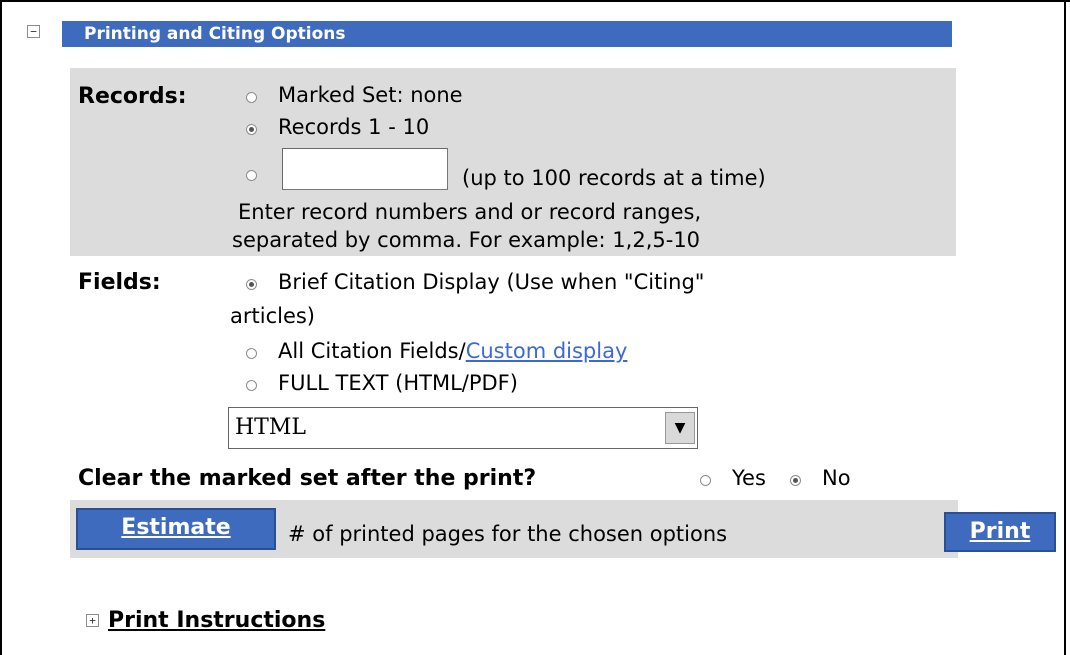 The image size is (1070, 655). I want to click on marked-set-label: Marked Set: none, so click(370, 95).